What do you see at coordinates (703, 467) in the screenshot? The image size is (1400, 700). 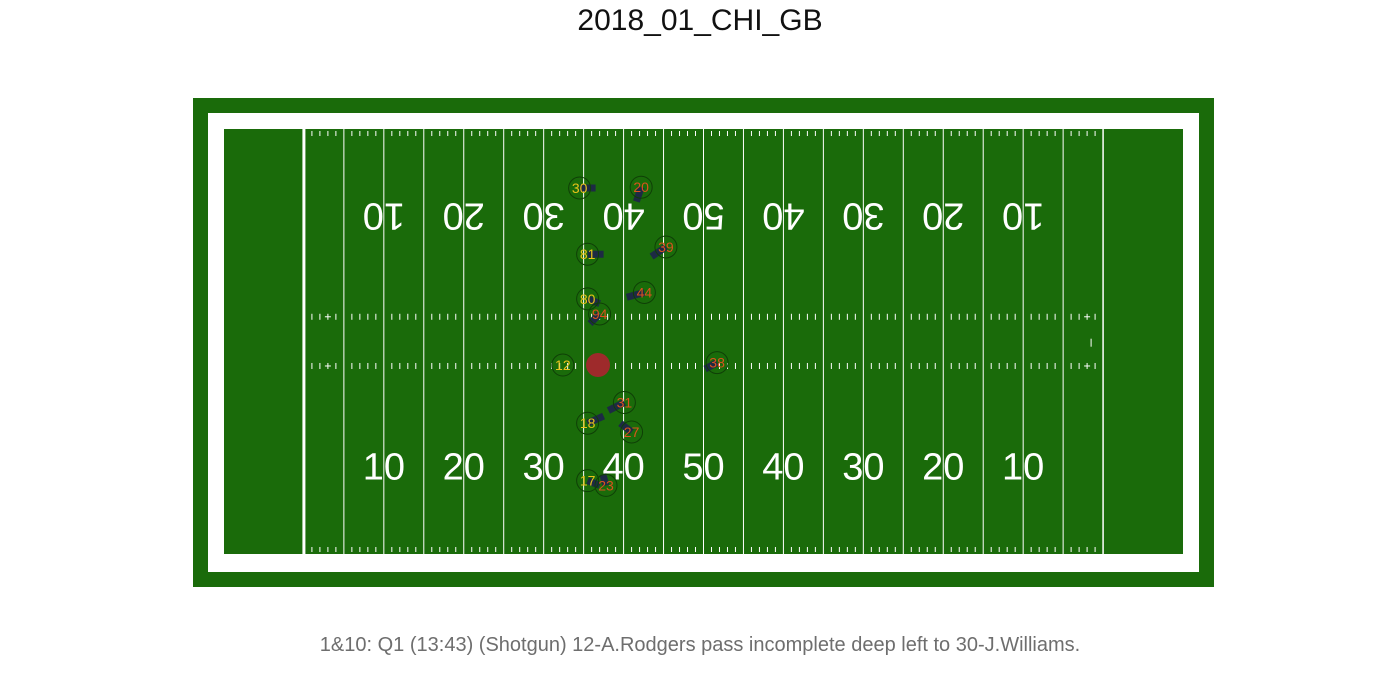 I see `yard-number-bottom: 50` at bounding box center [703, 467].